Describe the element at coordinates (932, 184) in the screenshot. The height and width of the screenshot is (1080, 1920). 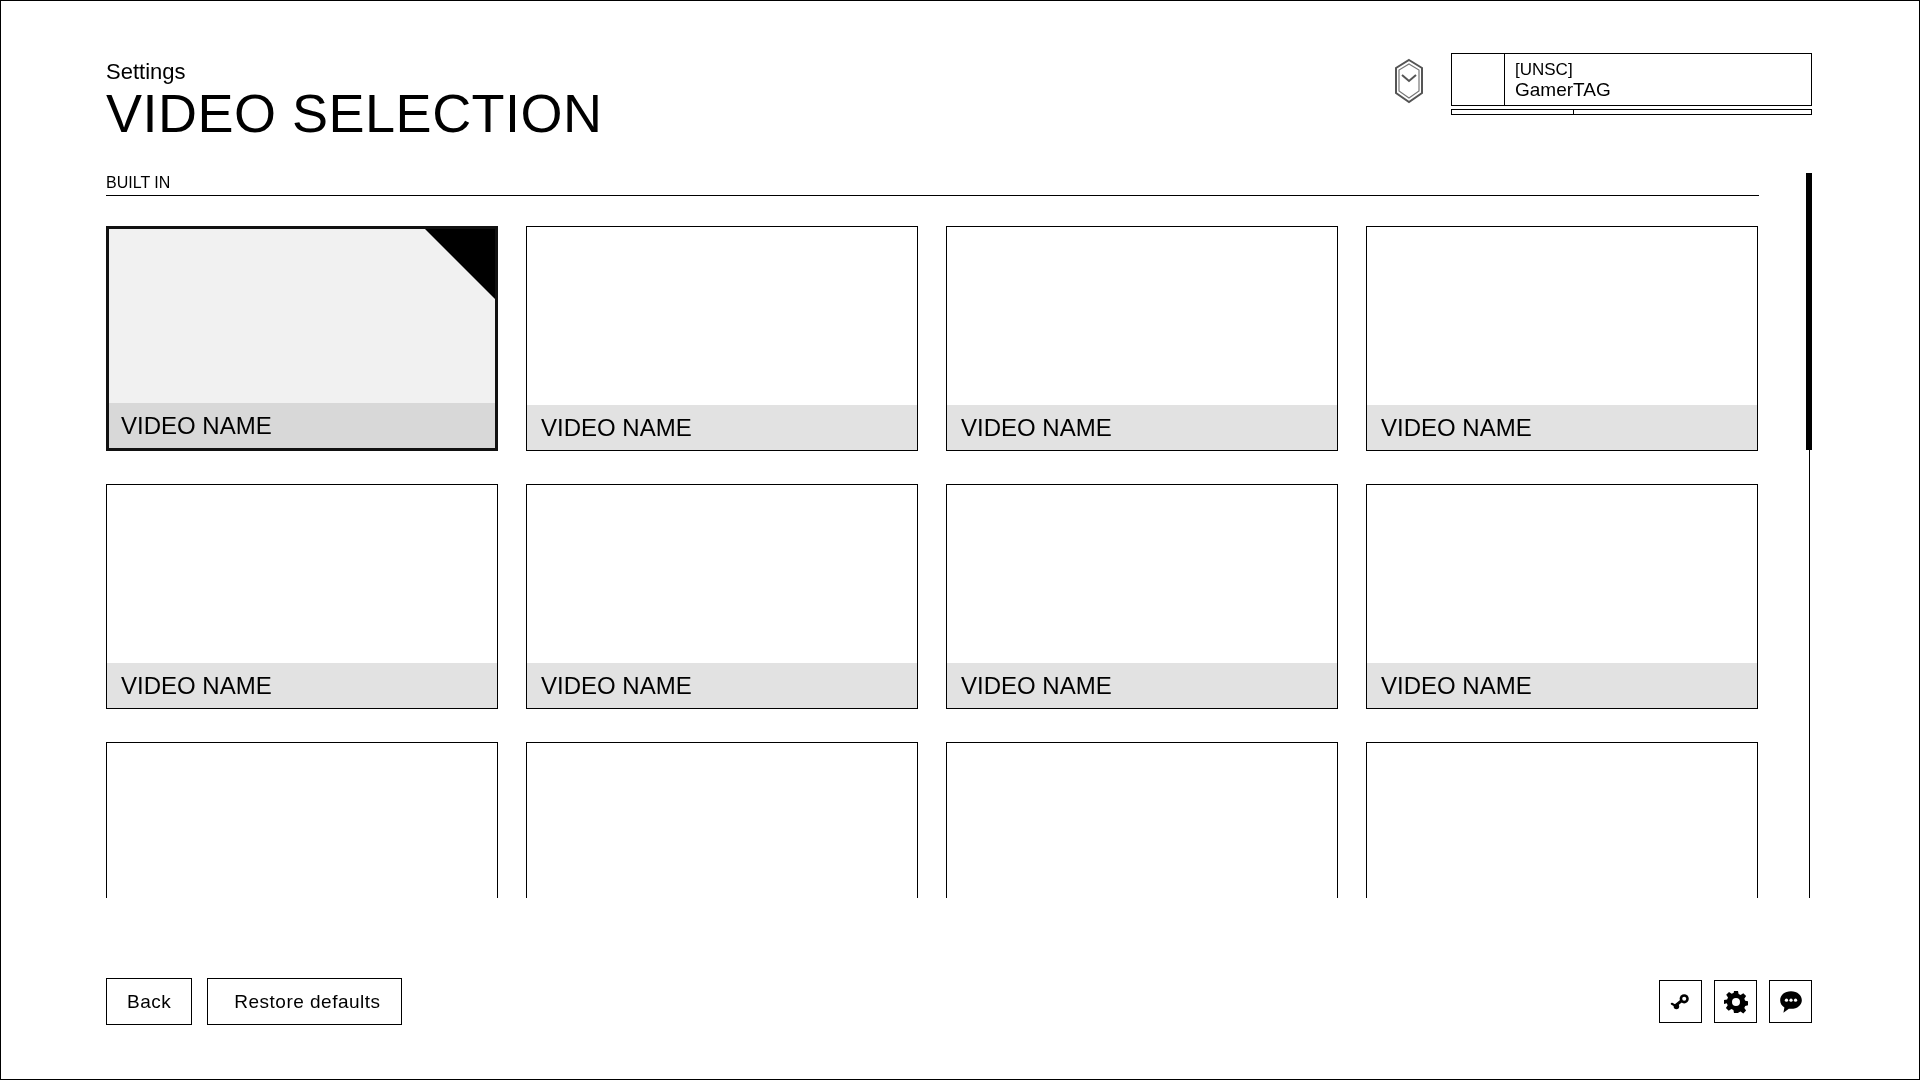
I see `section-label: BUILT IN` at that location.